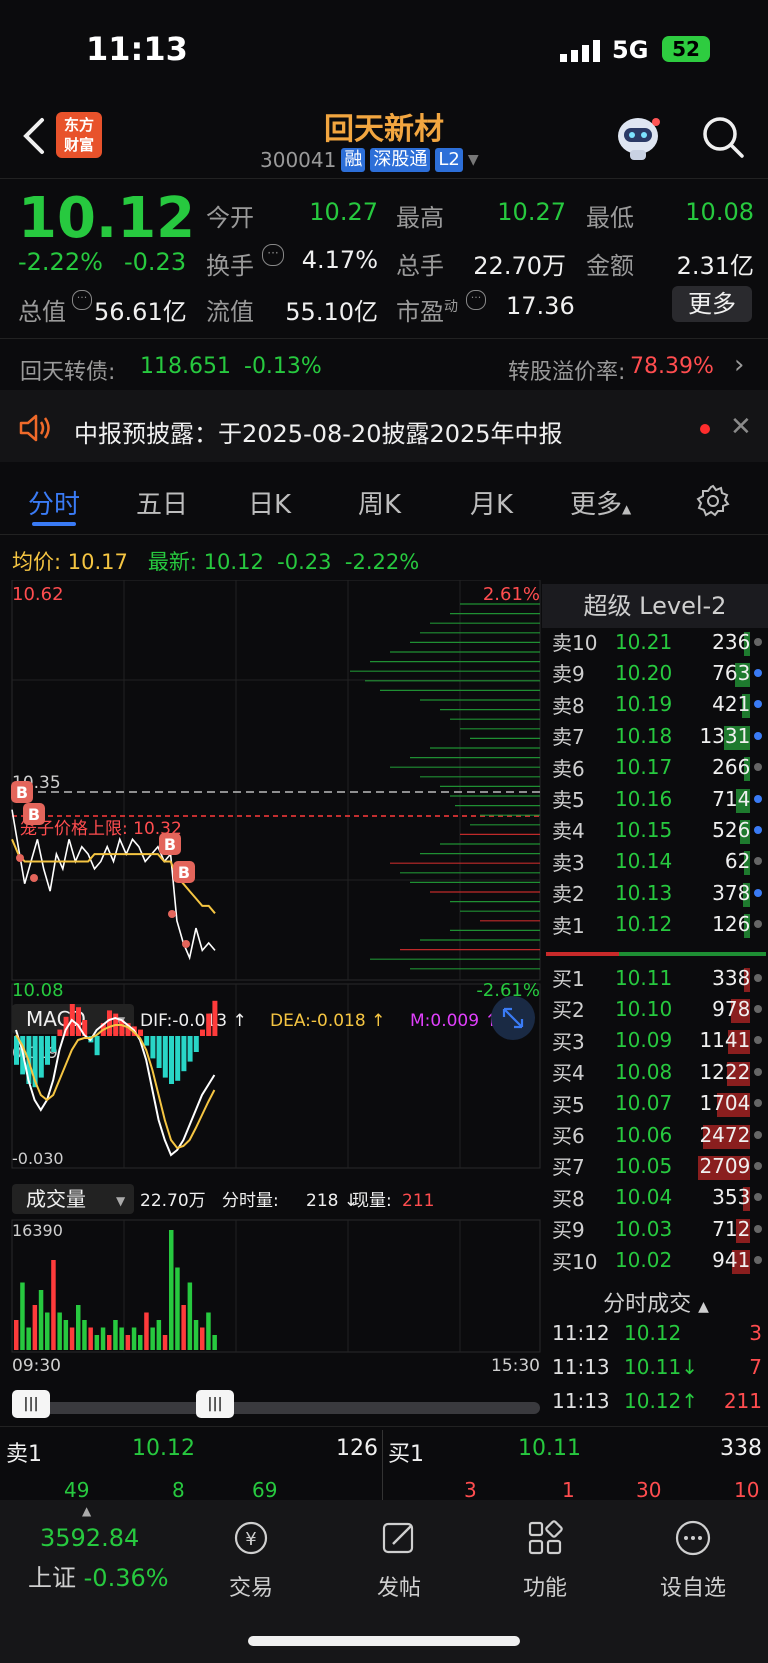  What do you see at coordinates (56, 1199) in the screenshot?
I see `volume-label: 成交量` at bounding box center [56, 1199].